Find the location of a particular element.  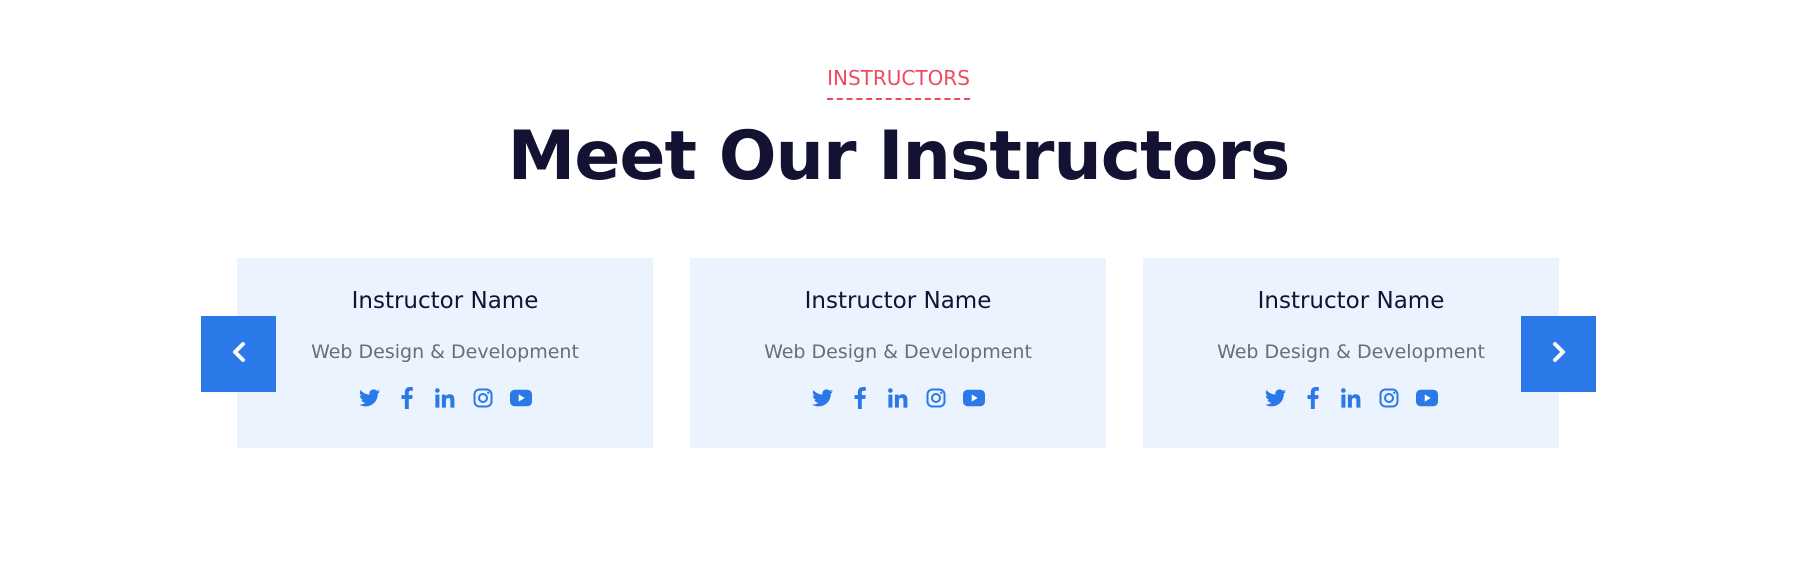

chevron-right-icon is located at coordinates (1559, 354).